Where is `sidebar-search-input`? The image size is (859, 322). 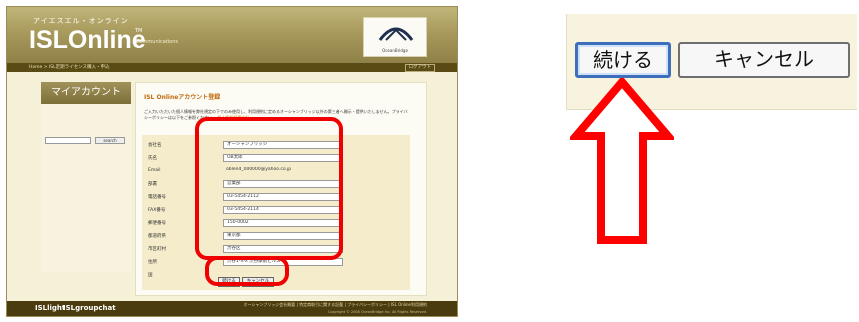 sidebar-search-input is located at coordinates (68, 140).